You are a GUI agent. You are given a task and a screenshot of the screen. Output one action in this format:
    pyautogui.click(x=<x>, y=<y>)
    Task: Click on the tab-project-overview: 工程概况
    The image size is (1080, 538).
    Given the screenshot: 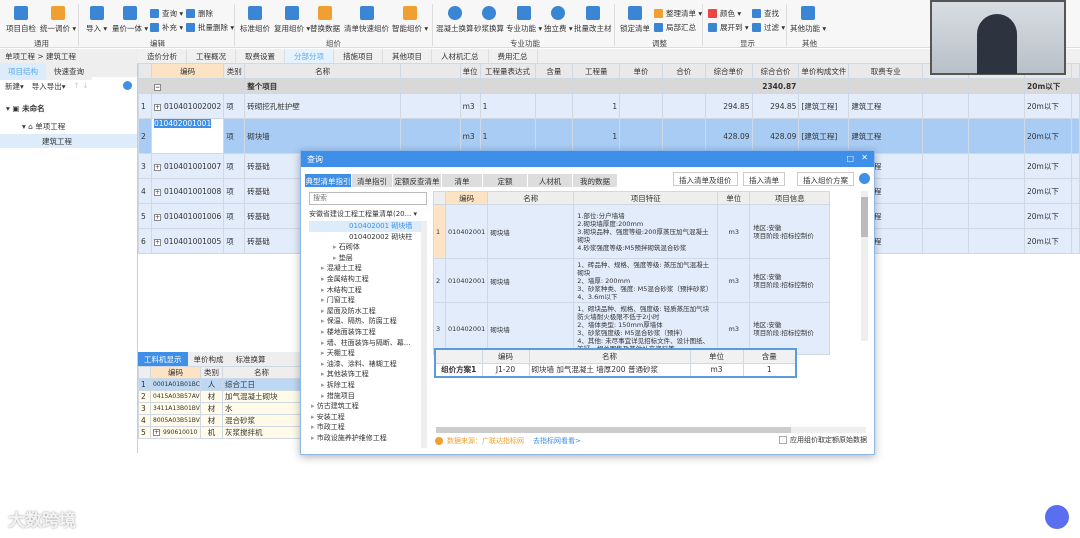 What is the action you would take?
    pyautogui.click(x=211, y=56)
    